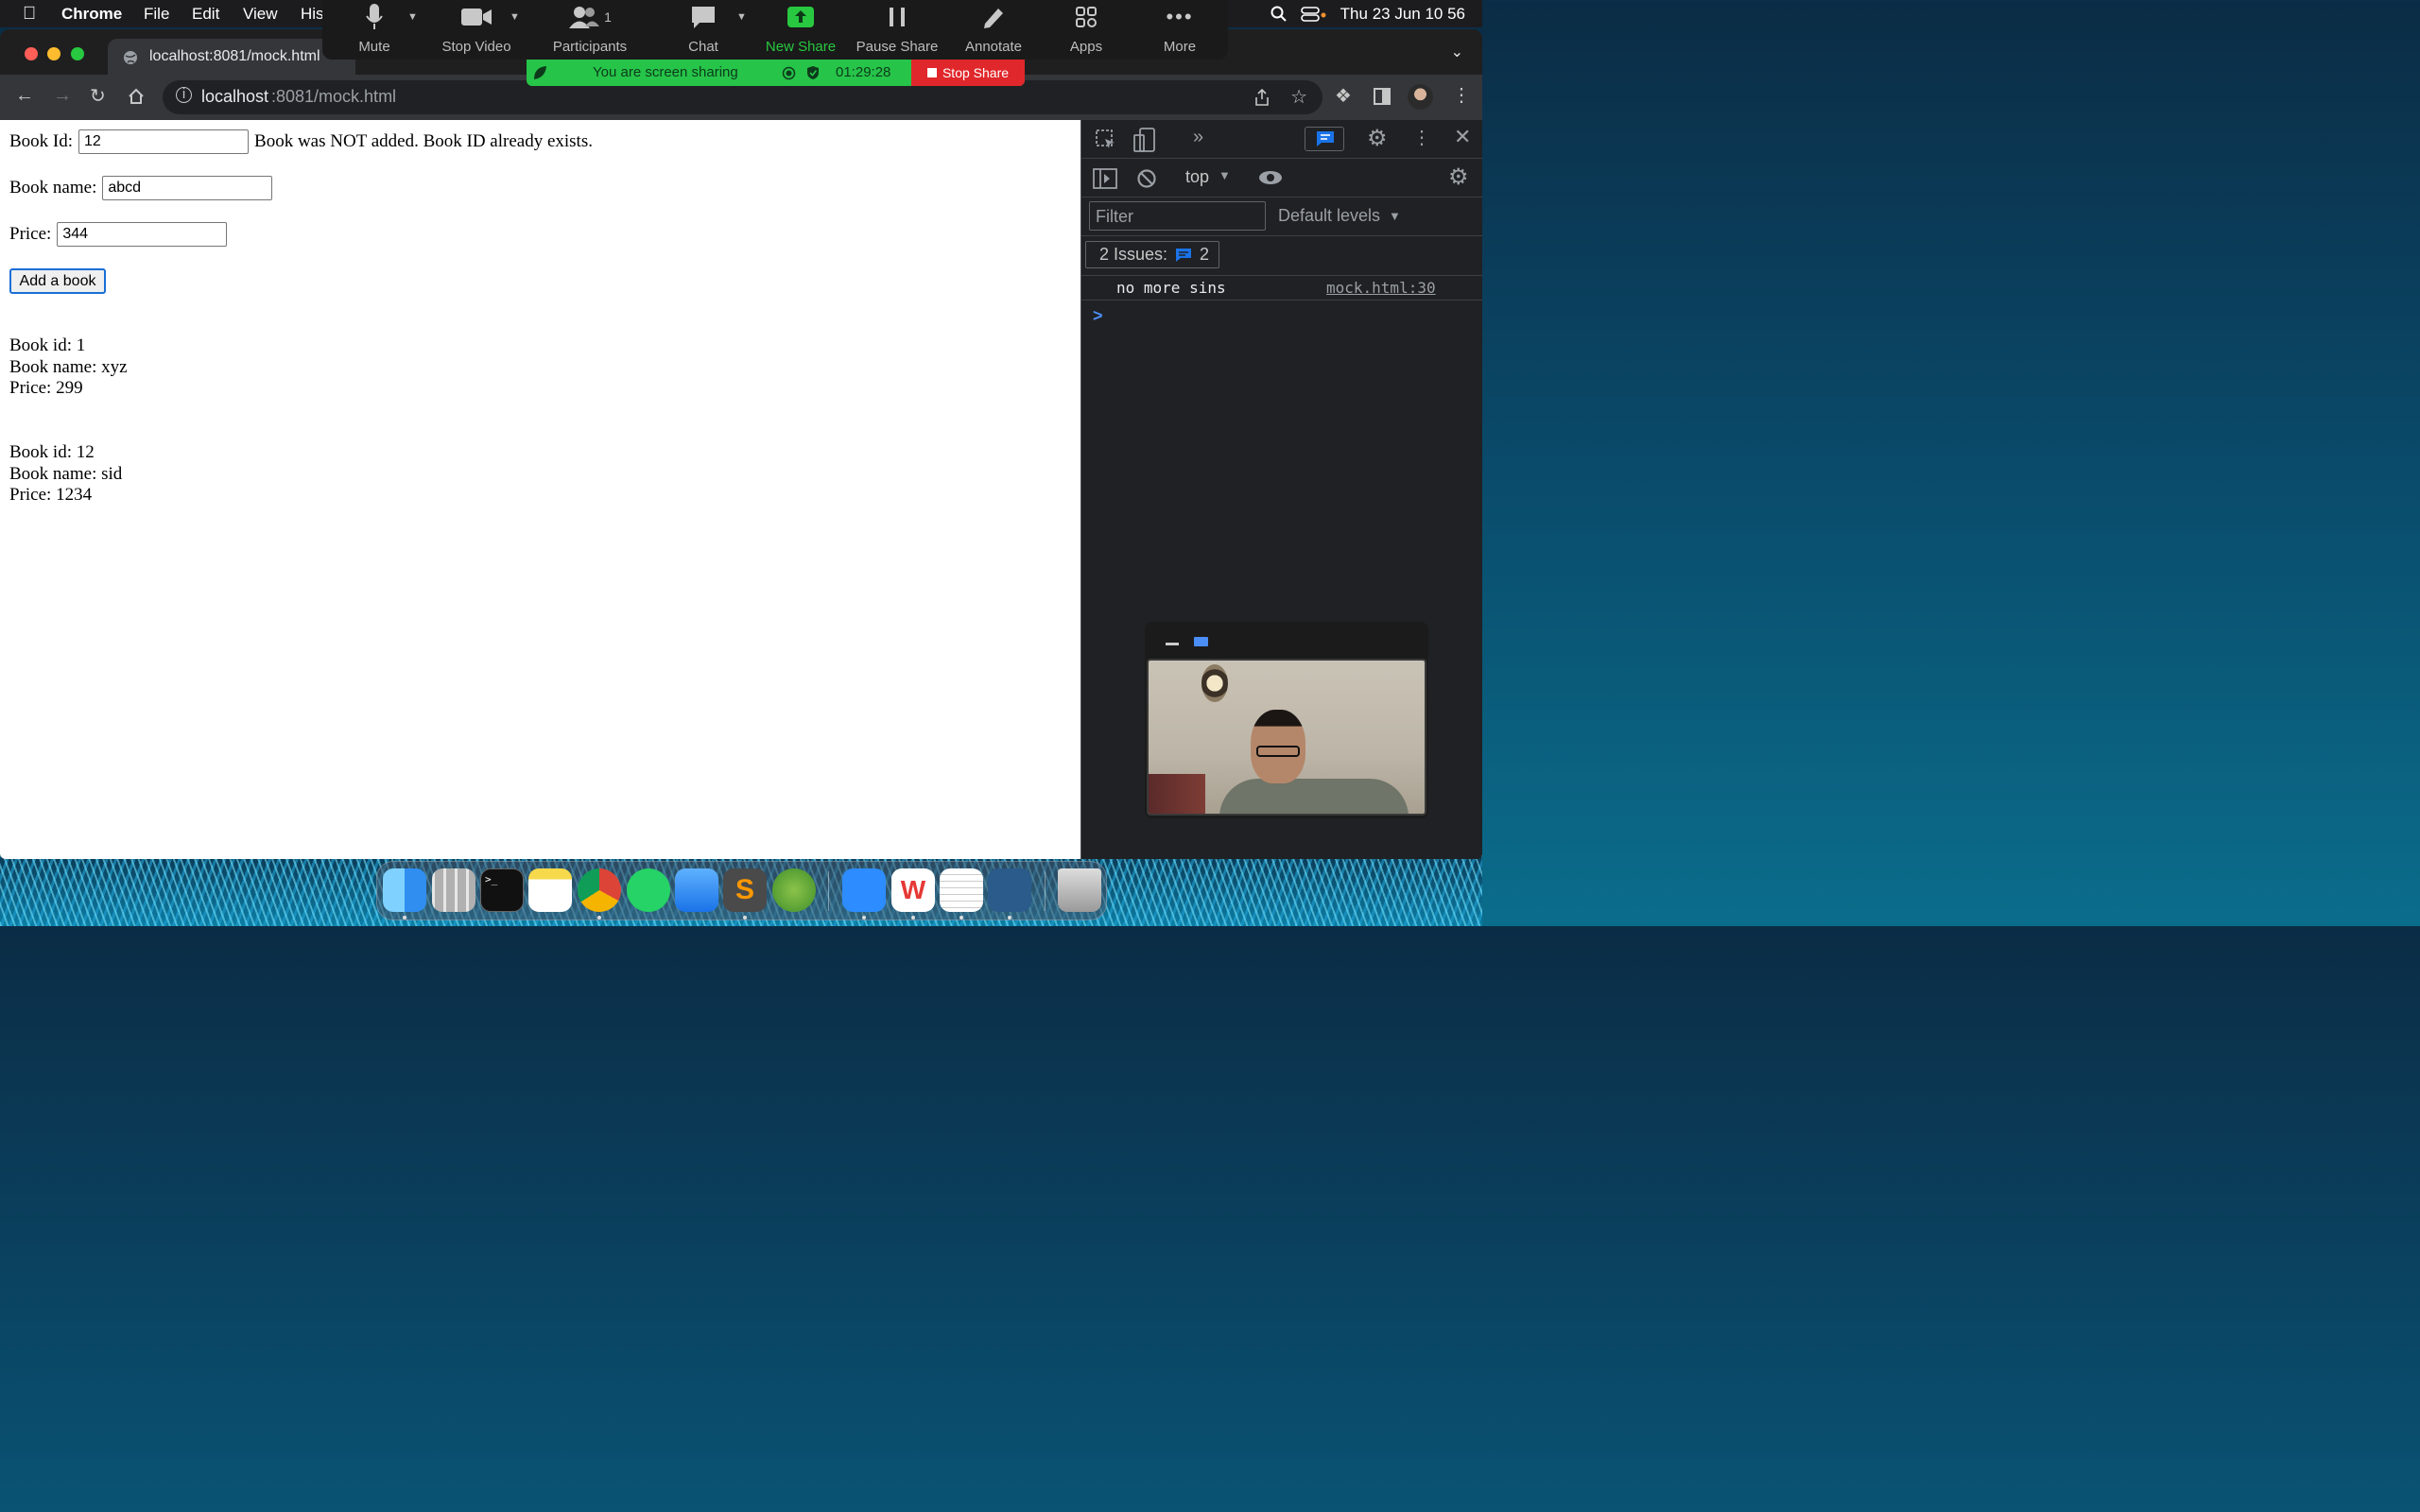 The width and height of the screenshot is (2420, 1512). Describe the element at coordinates (1009, 890) in the screenshot. I see `mysql-workbench-icon` at that location.